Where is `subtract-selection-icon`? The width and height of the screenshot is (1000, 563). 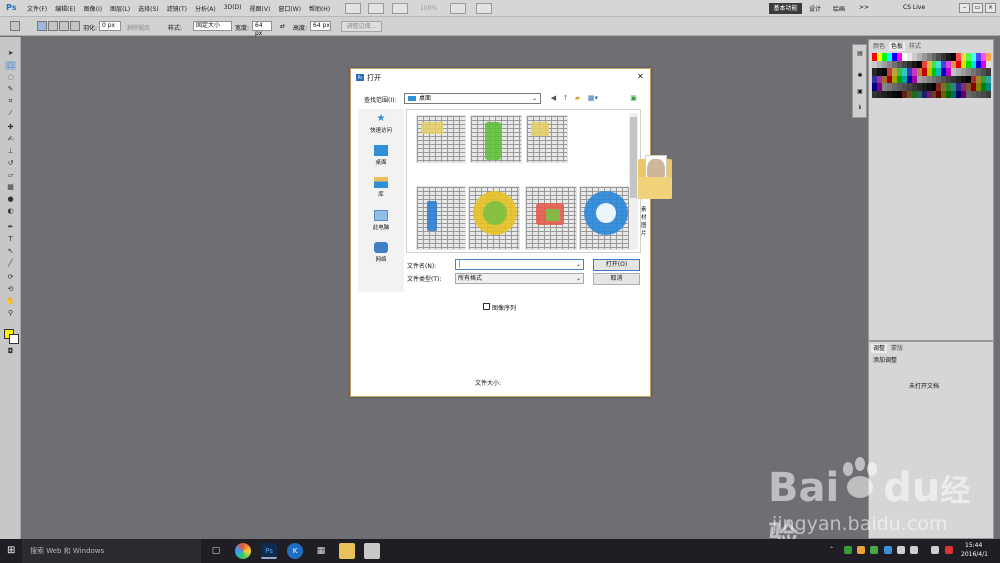
subtract-selection-icon is located at coordinates (64, 26).